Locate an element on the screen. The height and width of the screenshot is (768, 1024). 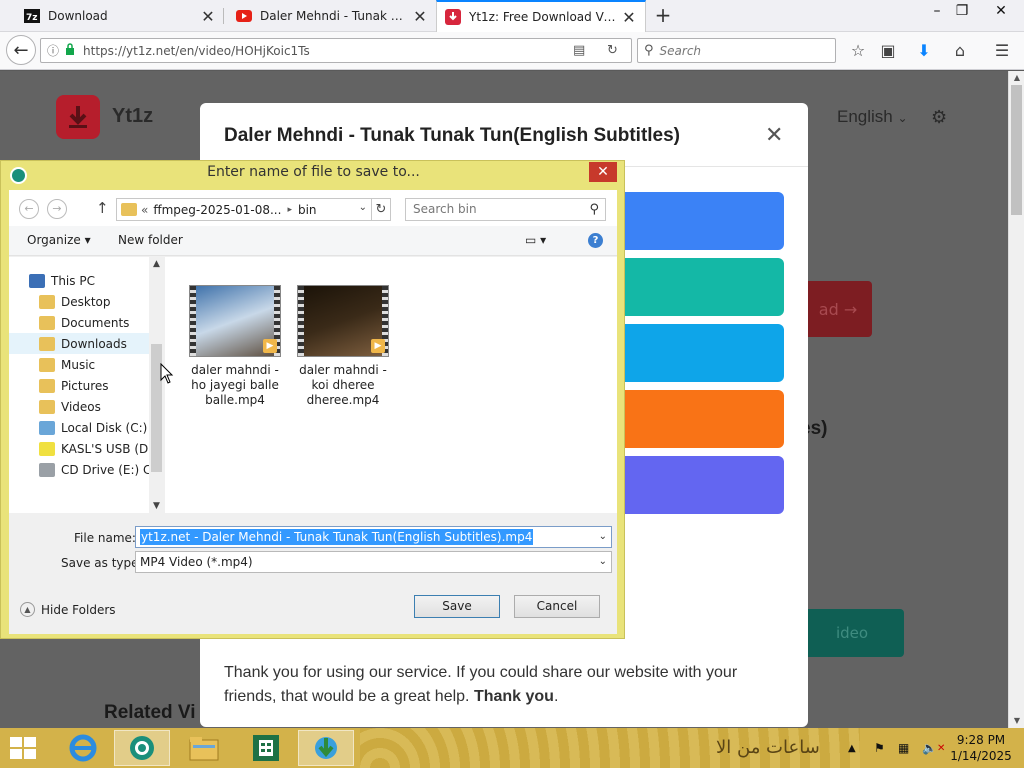
cancel-button: Cancel is located at coordinates (557, 606).